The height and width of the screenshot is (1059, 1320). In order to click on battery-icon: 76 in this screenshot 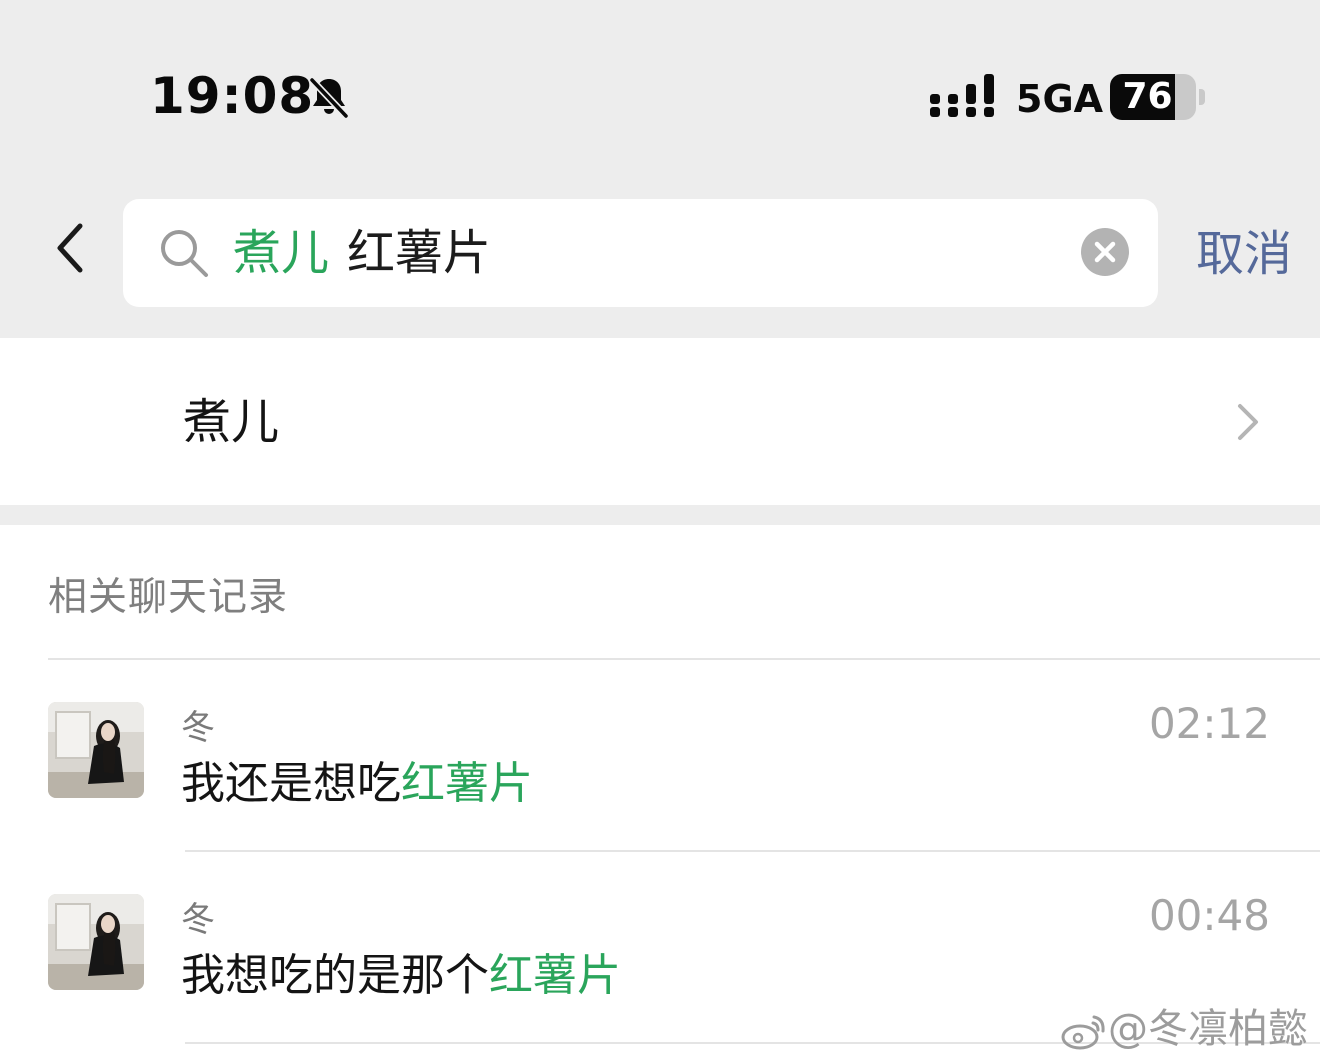, I will do `click(1158, 97)`.